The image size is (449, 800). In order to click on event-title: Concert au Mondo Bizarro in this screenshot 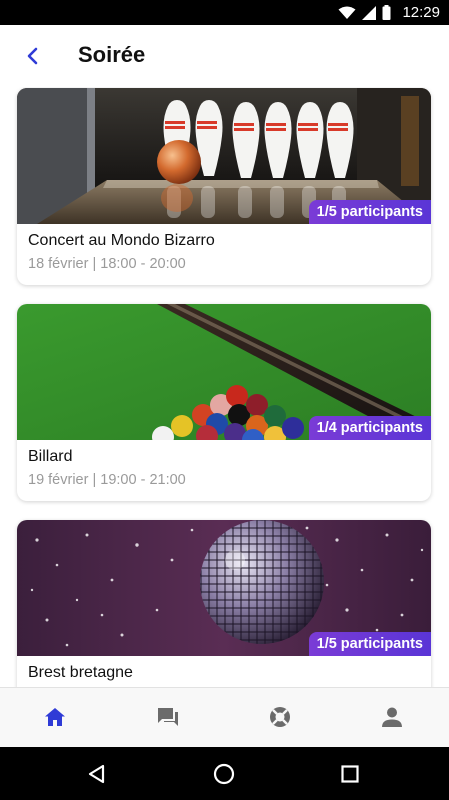, I will do `click(121, 240)`.